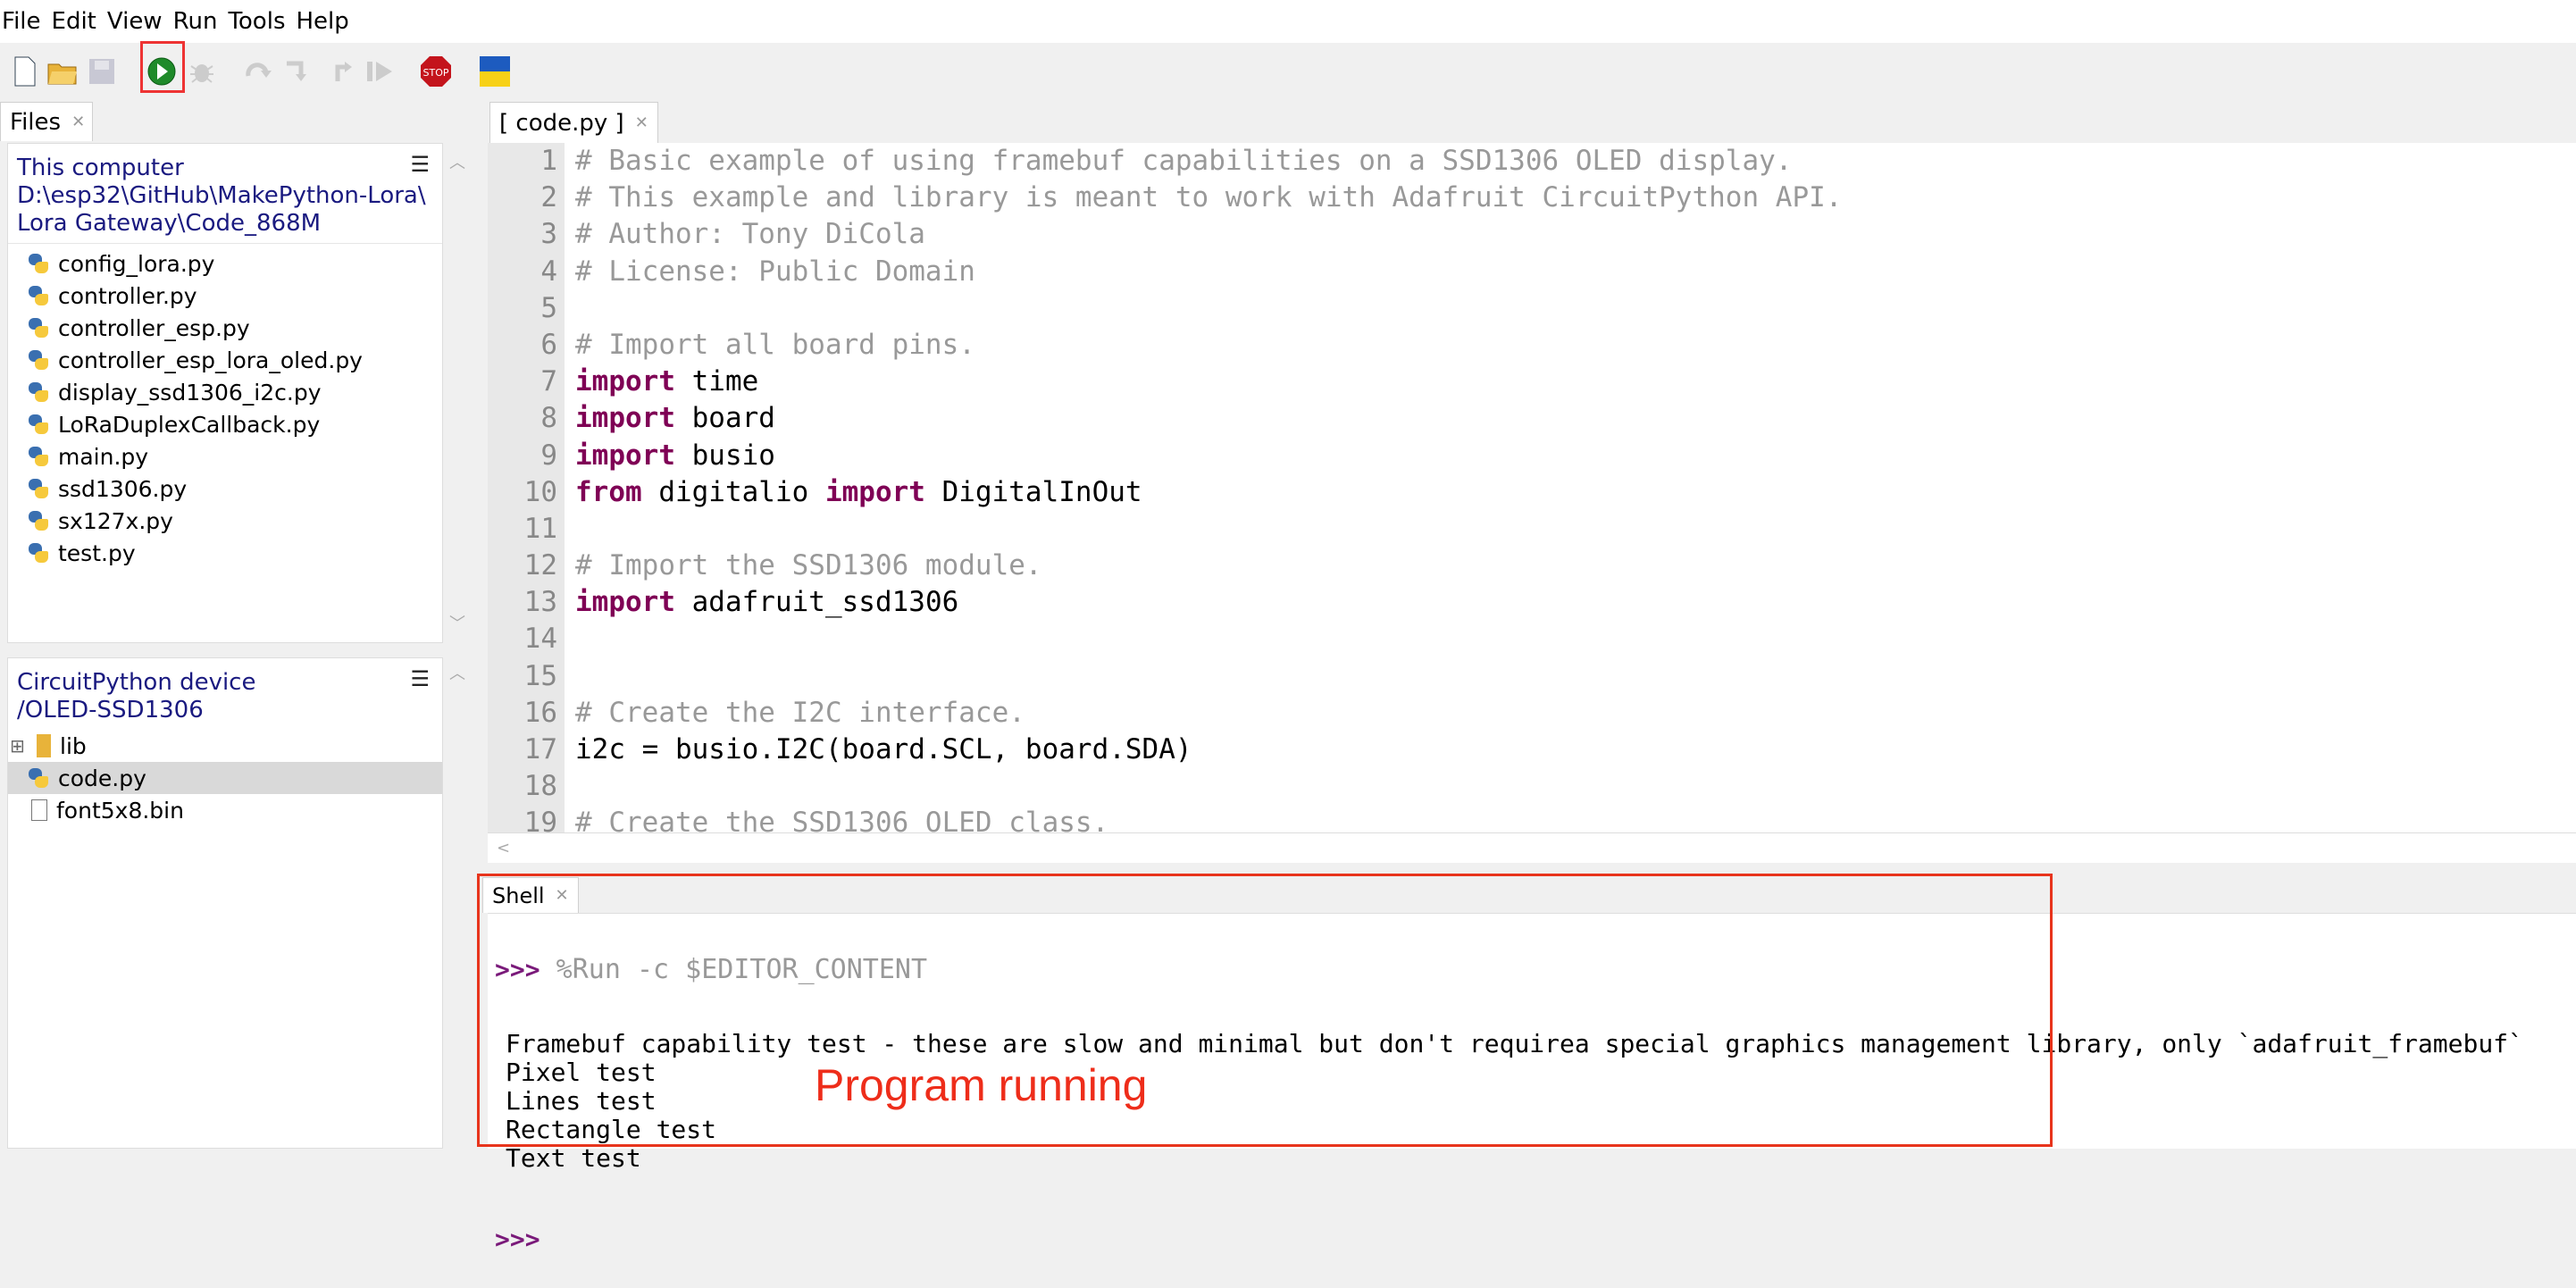 The width and height of the screenshot is (2576, 1288). Describe the element at coordinates (1209, 346) in the screenshot. I see `code-line: # Import all board pins.` at that location.